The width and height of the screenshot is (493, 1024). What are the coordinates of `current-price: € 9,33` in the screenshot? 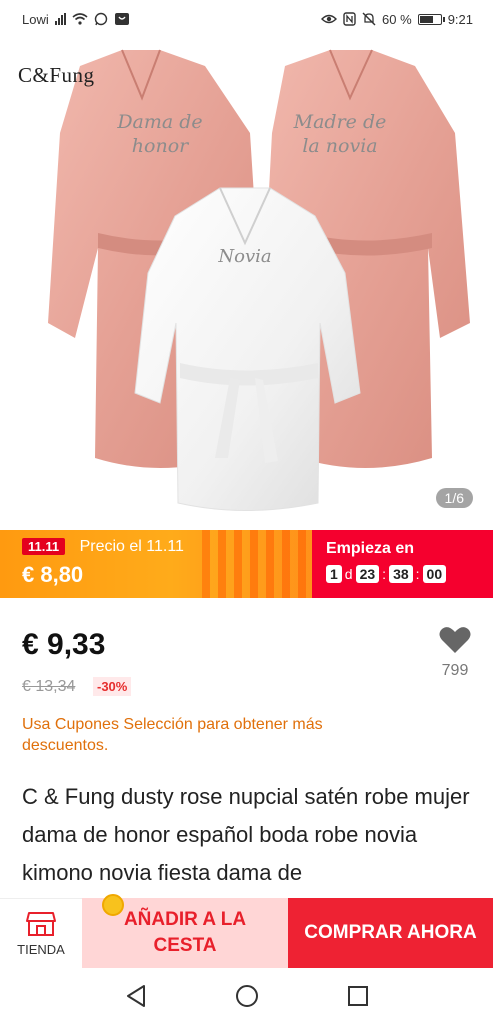 It's located at (64, 644).